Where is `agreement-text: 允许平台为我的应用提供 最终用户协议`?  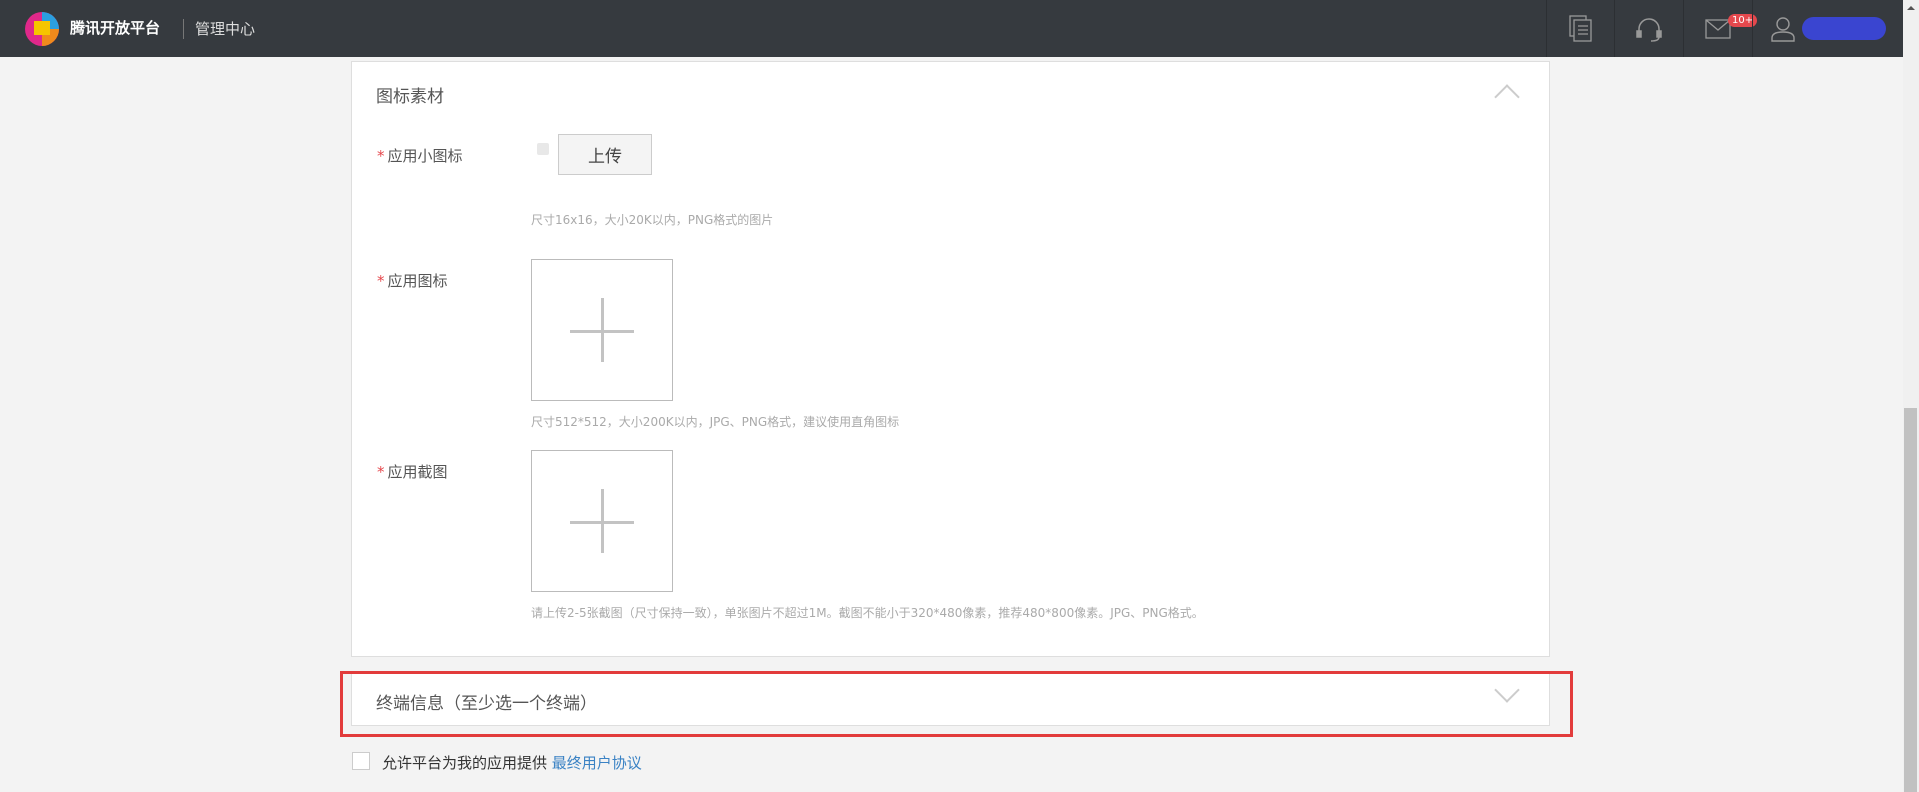 agreement-text: 允许平台为我的应用提供 最终用户协议 is located at coordinates (732, 762).